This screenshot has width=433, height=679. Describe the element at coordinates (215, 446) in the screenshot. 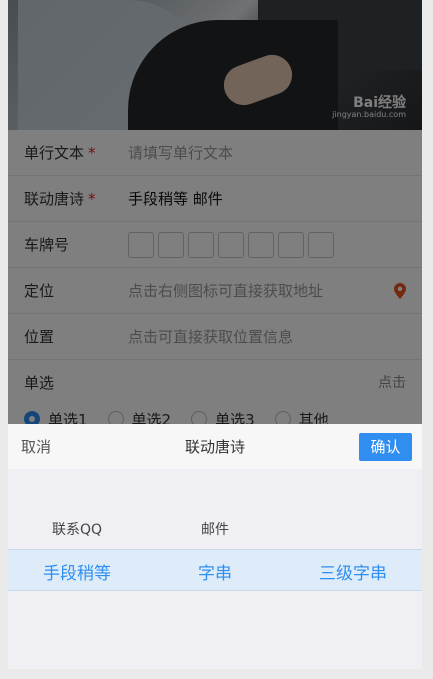

I see `picker-toolbar: 取消 联动唐诗 确认` at that location.